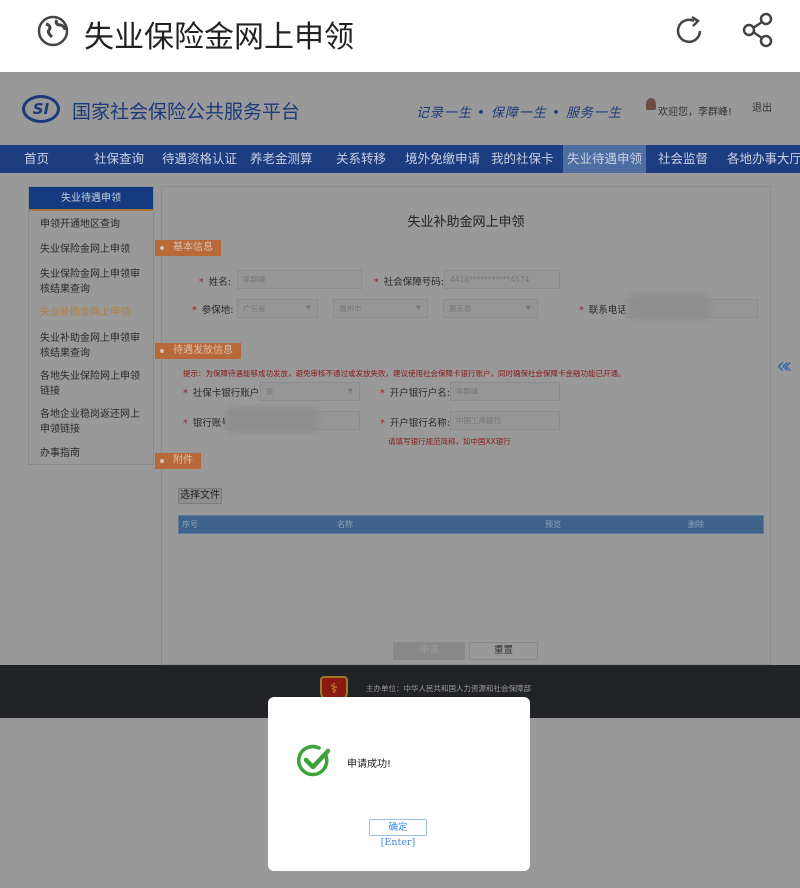  What do you see at coordinates (53, 31) in the screenshot?
I see `globe-icon` at bounding box center [53, 31].